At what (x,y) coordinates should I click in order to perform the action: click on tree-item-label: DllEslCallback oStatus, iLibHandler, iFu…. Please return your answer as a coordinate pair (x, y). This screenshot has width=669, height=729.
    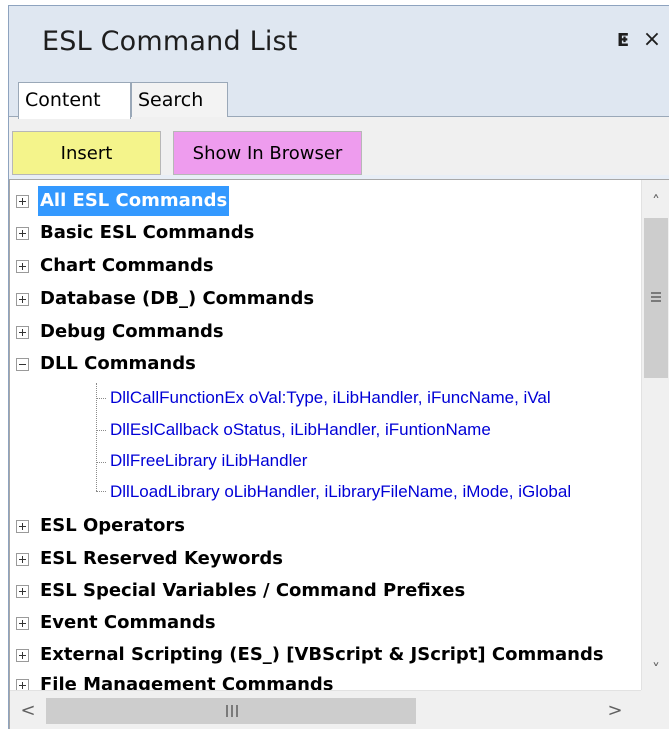
    Looking at the image, I should click on (300, 429).